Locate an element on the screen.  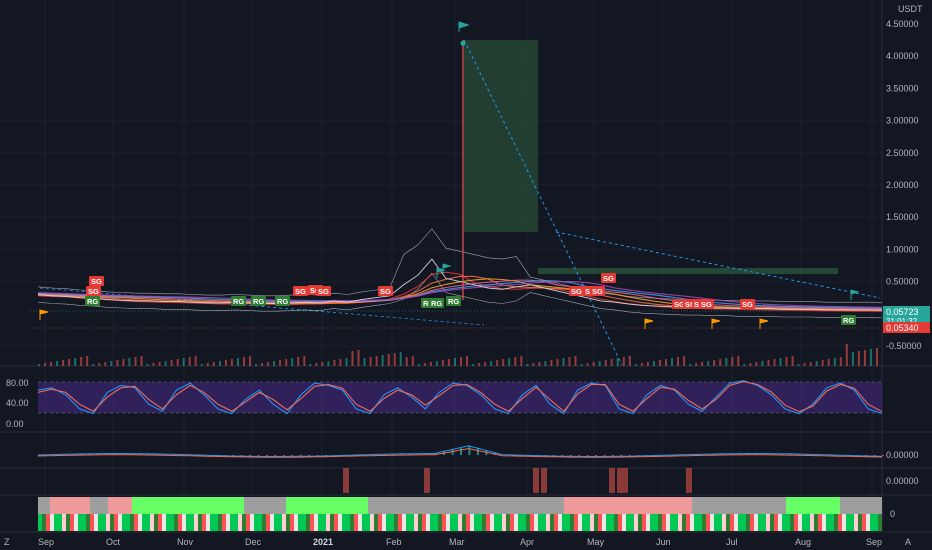
timezone-toggle-icon: Z is located at coordinates (7, 542).